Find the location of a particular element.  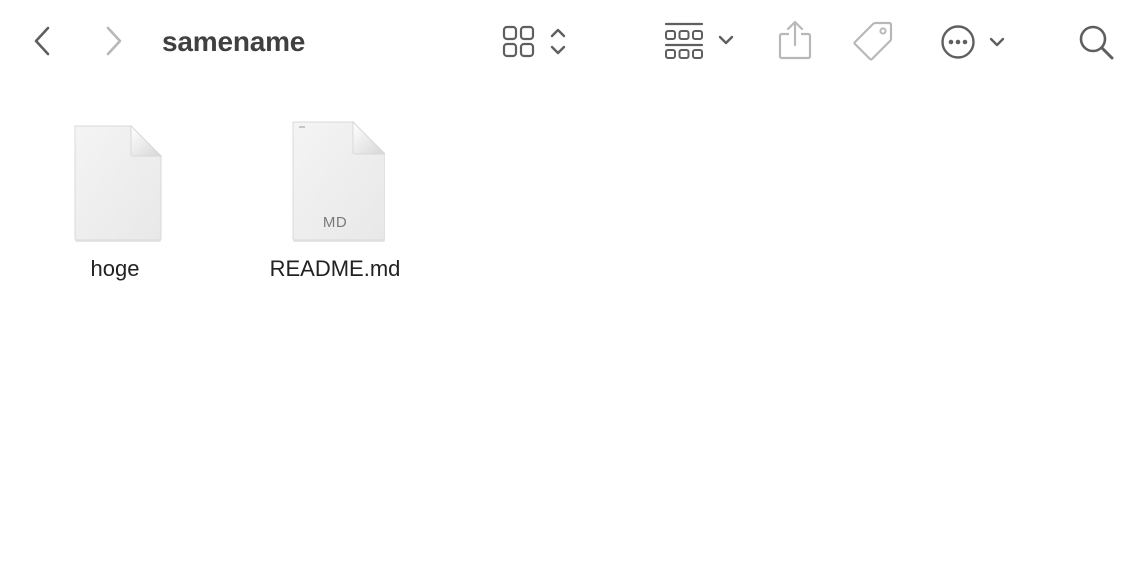

group-by-icon is located at coordinates (700, 42).